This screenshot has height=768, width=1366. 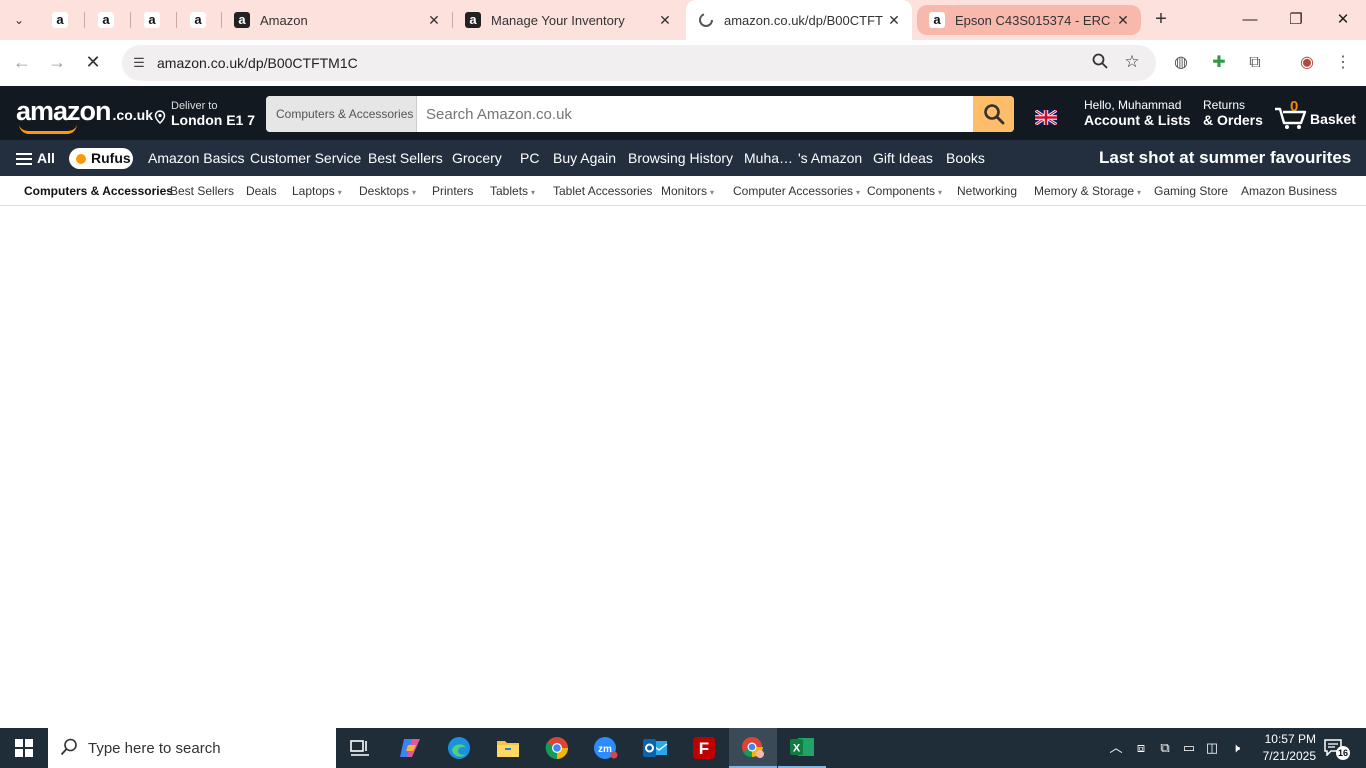 I want to click on subnav-tablets: Tablets ▾, so click(x=512, y=191).